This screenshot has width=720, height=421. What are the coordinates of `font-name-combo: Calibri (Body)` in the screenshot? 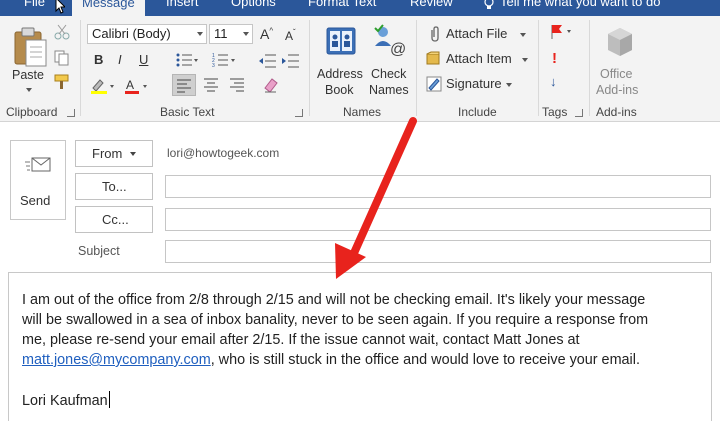 It's located at (147, 34).